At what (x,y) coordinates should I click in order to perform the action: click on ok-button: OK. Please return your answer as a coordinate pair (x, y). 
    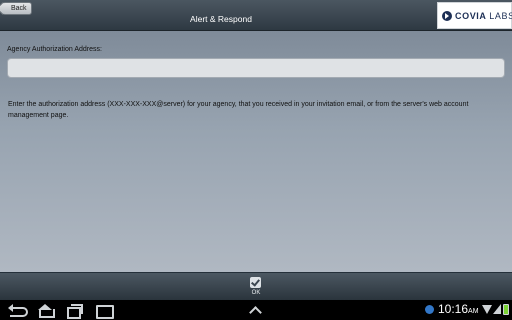
    Looking at the image, I should click on (256, 288).